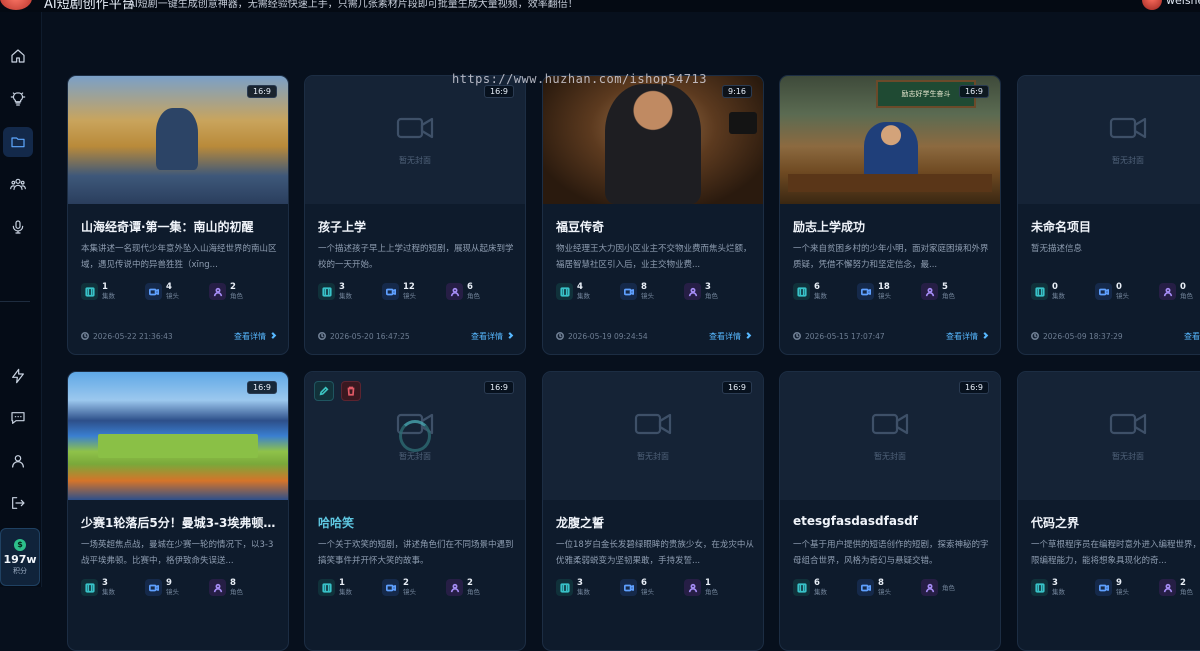 This screenshot has width=1200, height=651. I want to click on edit-button, so click(324, 391).